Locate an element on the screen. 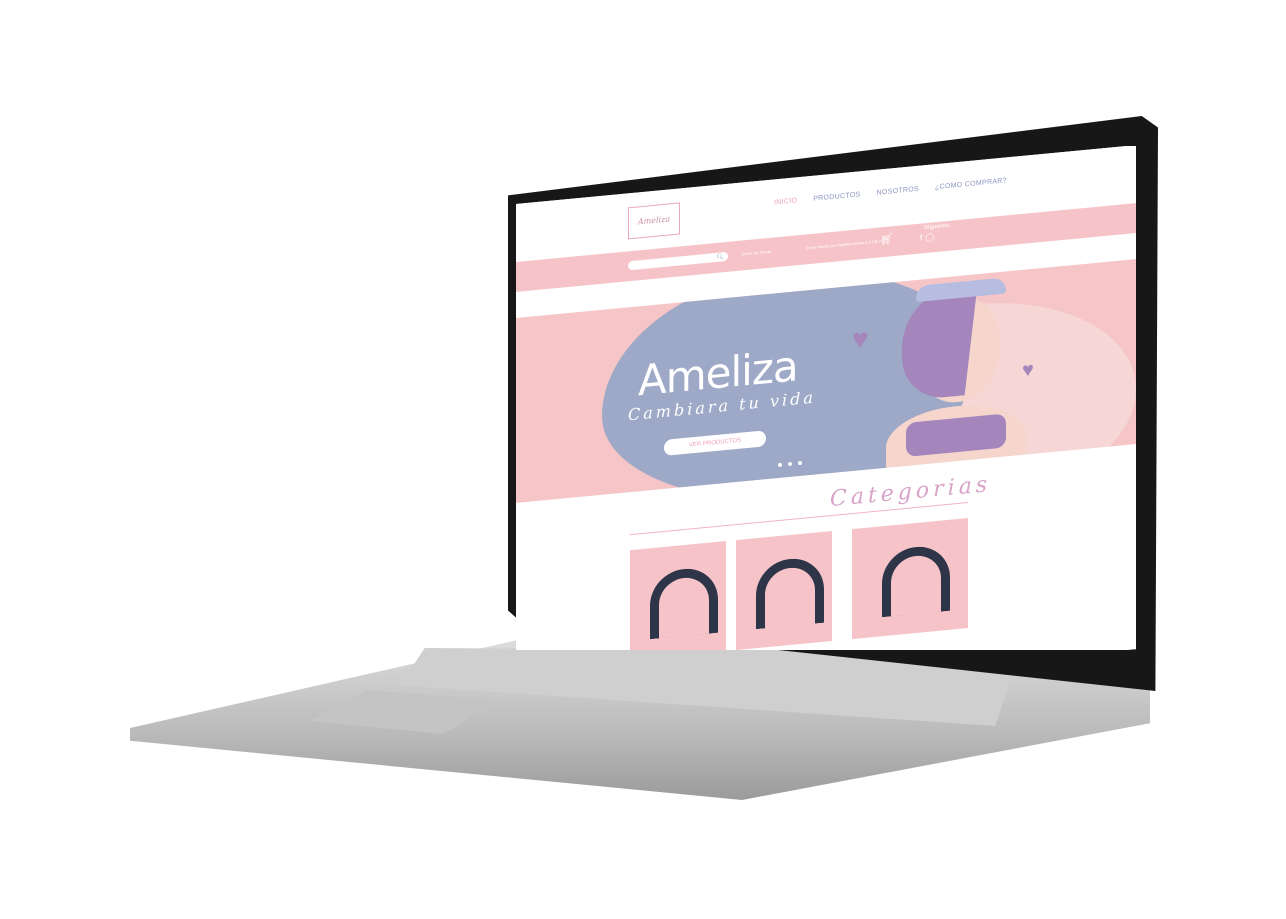  search-icon: 🔍︎ is located at coordinates (720, 257).